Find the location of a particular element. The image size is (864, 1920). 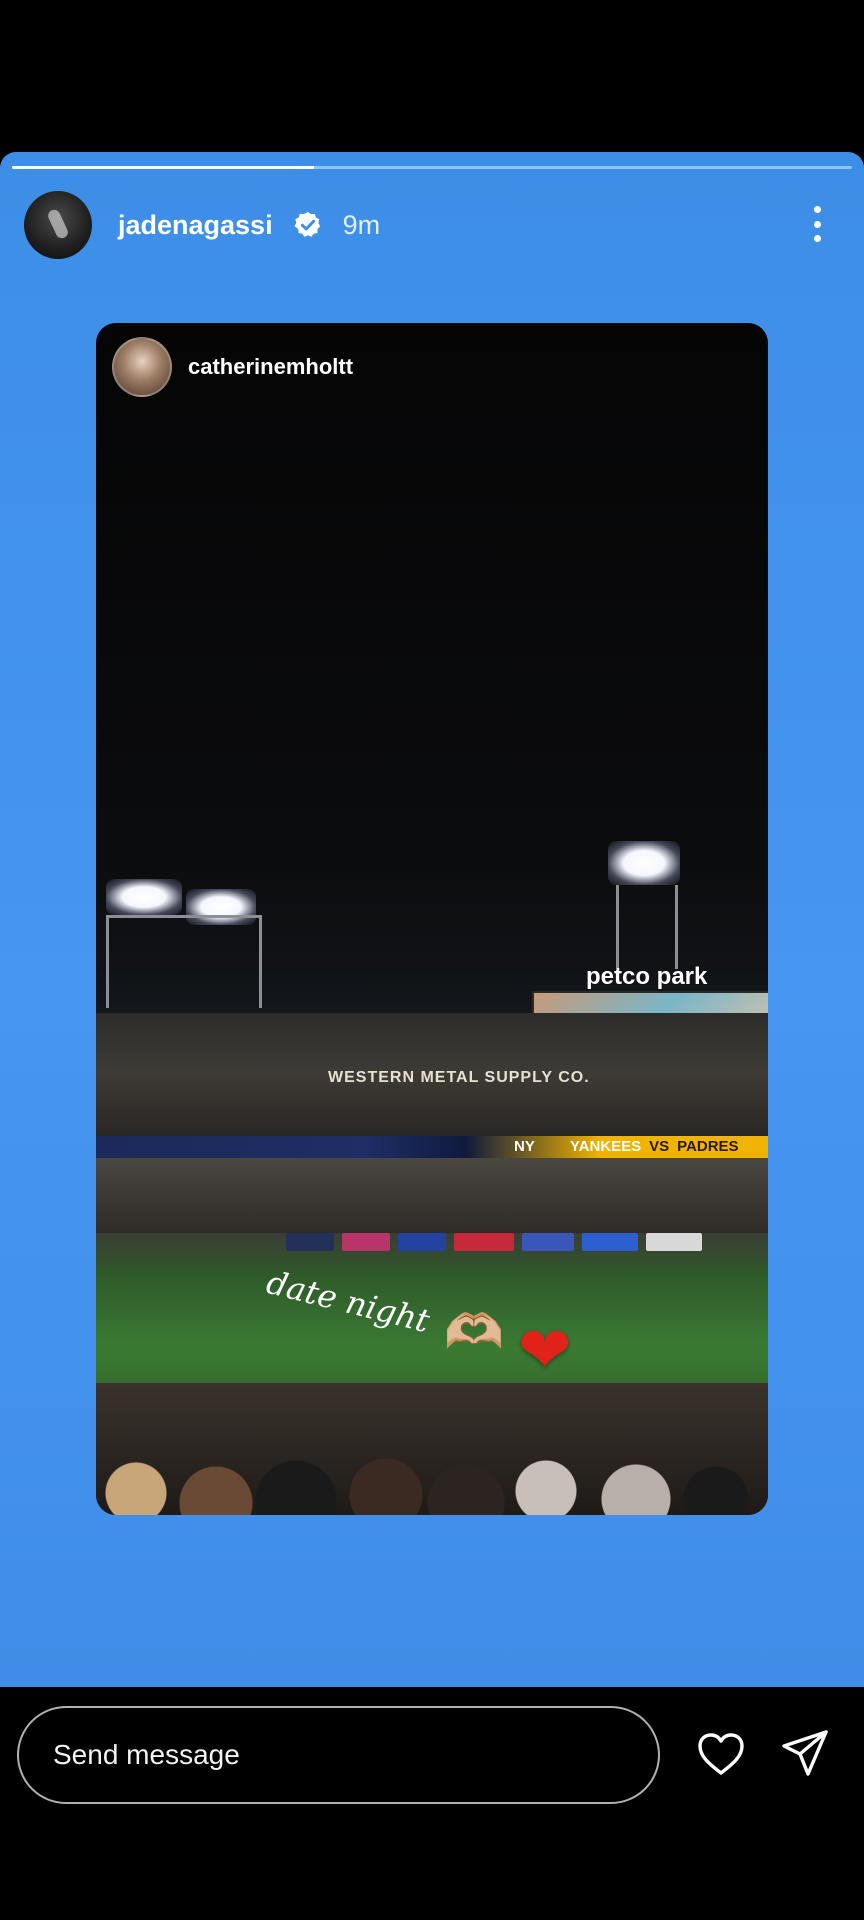

park-sign: petco park is located at coordinates (647, 976).